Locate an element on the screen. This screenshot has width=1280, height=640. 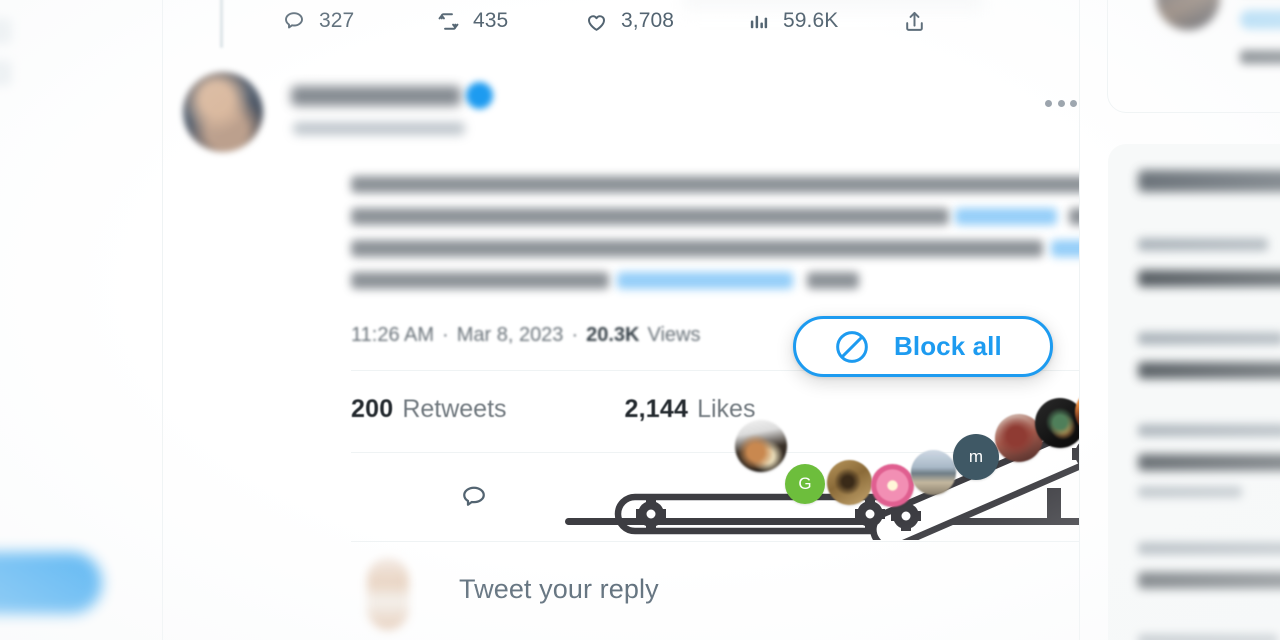
tweet-engagement-bar: 327 435 3,708 59.6K is located at coordinates (621, 28).